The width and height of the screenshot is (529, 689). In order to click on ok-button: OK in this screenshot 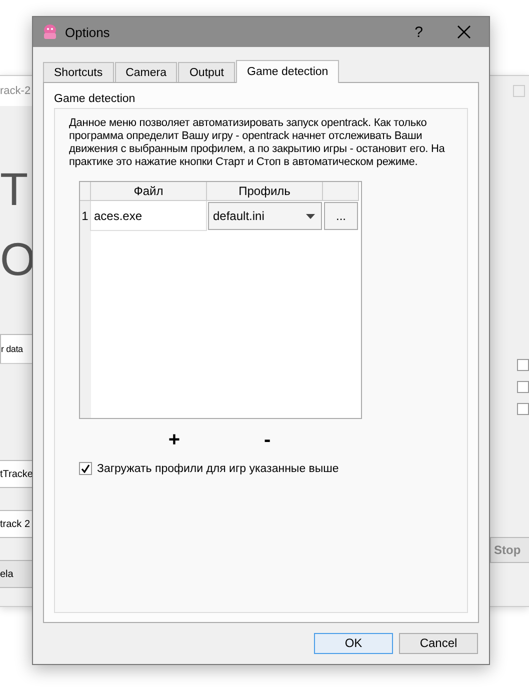, I will do `click(353, 643)`.